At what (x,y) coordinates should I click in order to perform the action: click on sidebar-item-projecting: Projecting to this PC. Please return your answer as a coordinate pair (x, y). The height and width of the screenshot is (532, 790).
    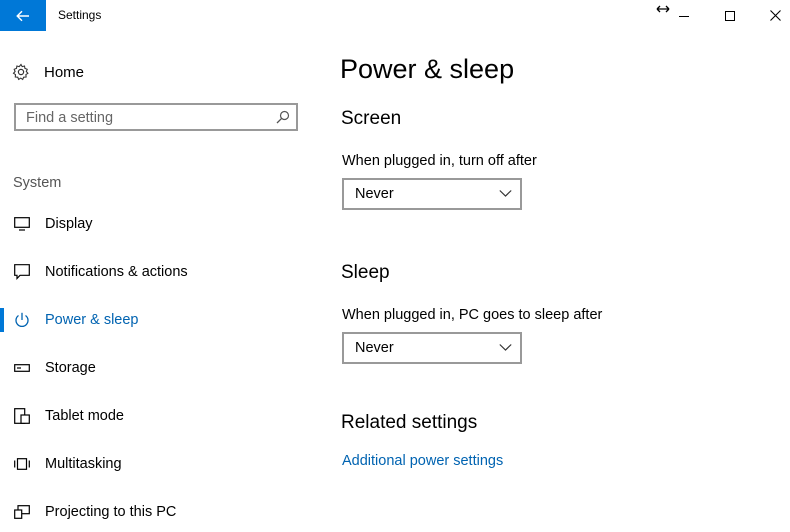
    Looking at the image, I should click on (160, 512).